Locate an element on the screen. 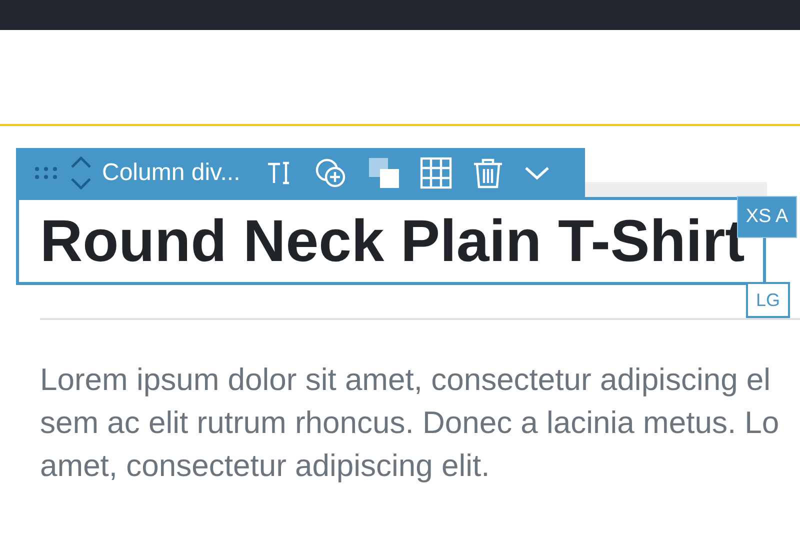 The height and width of the screenshot is (560, 800). breakpoint-badge: XS A is located at coordinates (767, 217).